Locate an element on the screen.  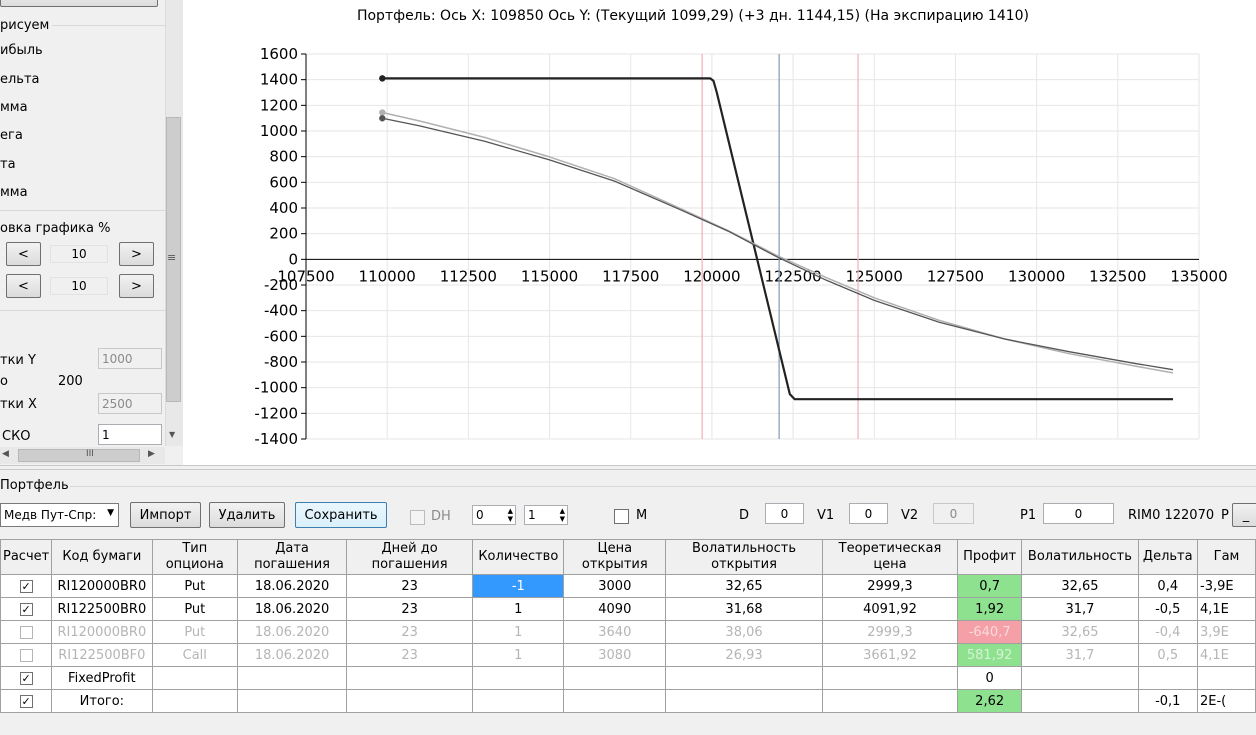
d-field: 0 is located at coordinates (784, 513).